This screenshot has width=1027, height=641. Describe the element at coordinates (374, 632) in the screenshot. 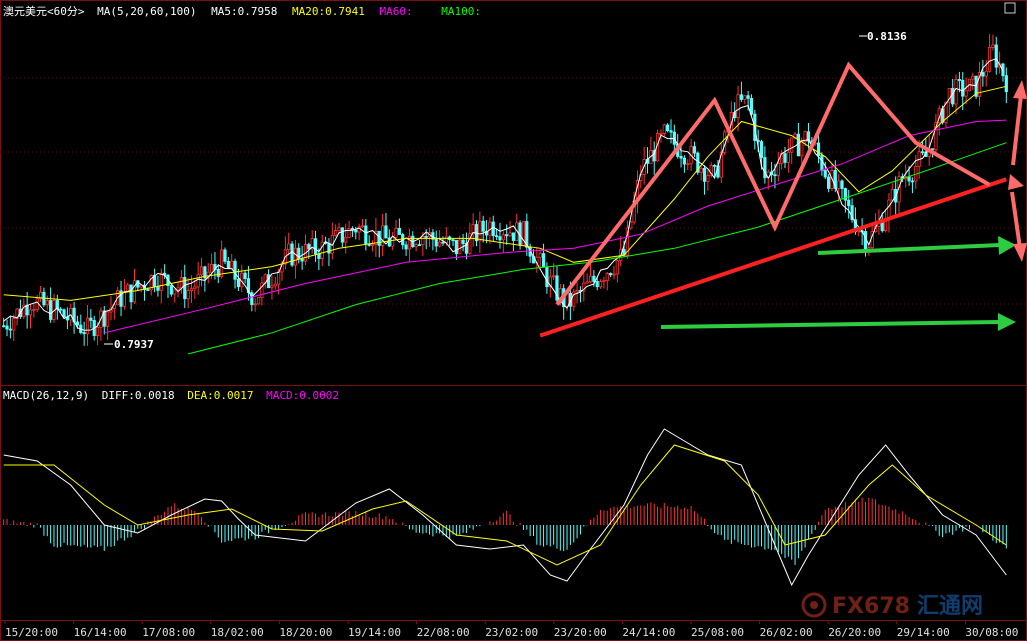

I see `x-tick-label: 19/14:00` at that location.